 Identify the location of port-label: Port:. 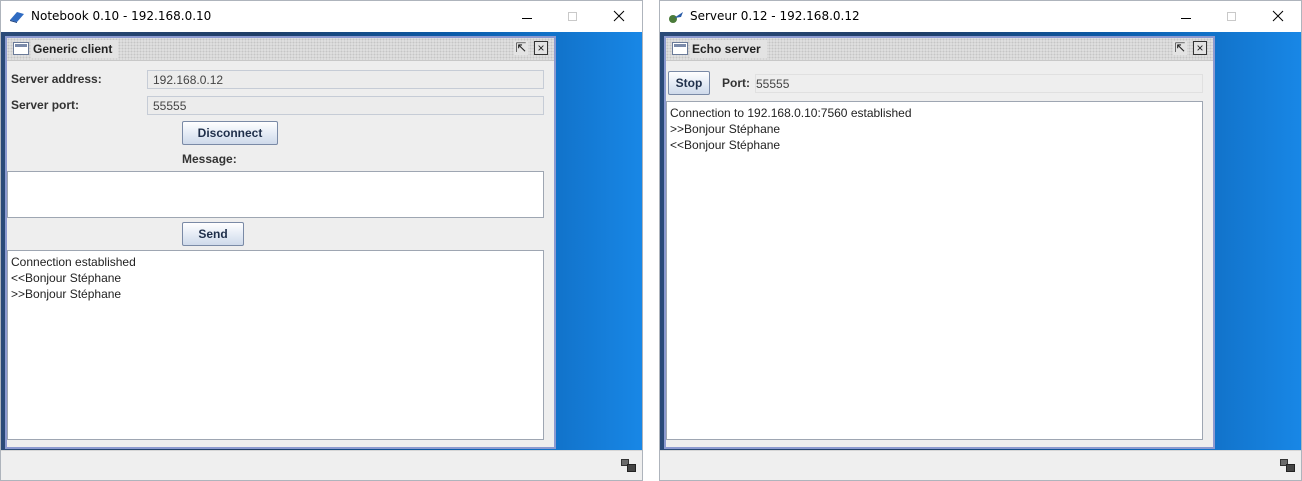
(736, 83).